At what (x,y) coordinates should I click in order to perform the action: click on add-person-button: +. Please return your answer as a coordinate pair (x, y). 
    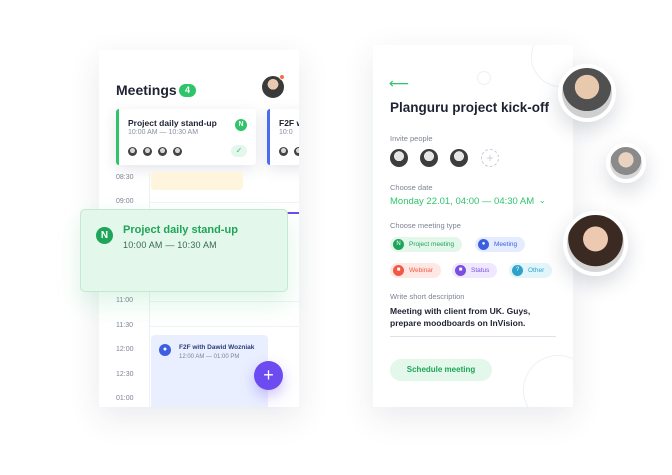
    Looking at the image, I should click on (490, 158).